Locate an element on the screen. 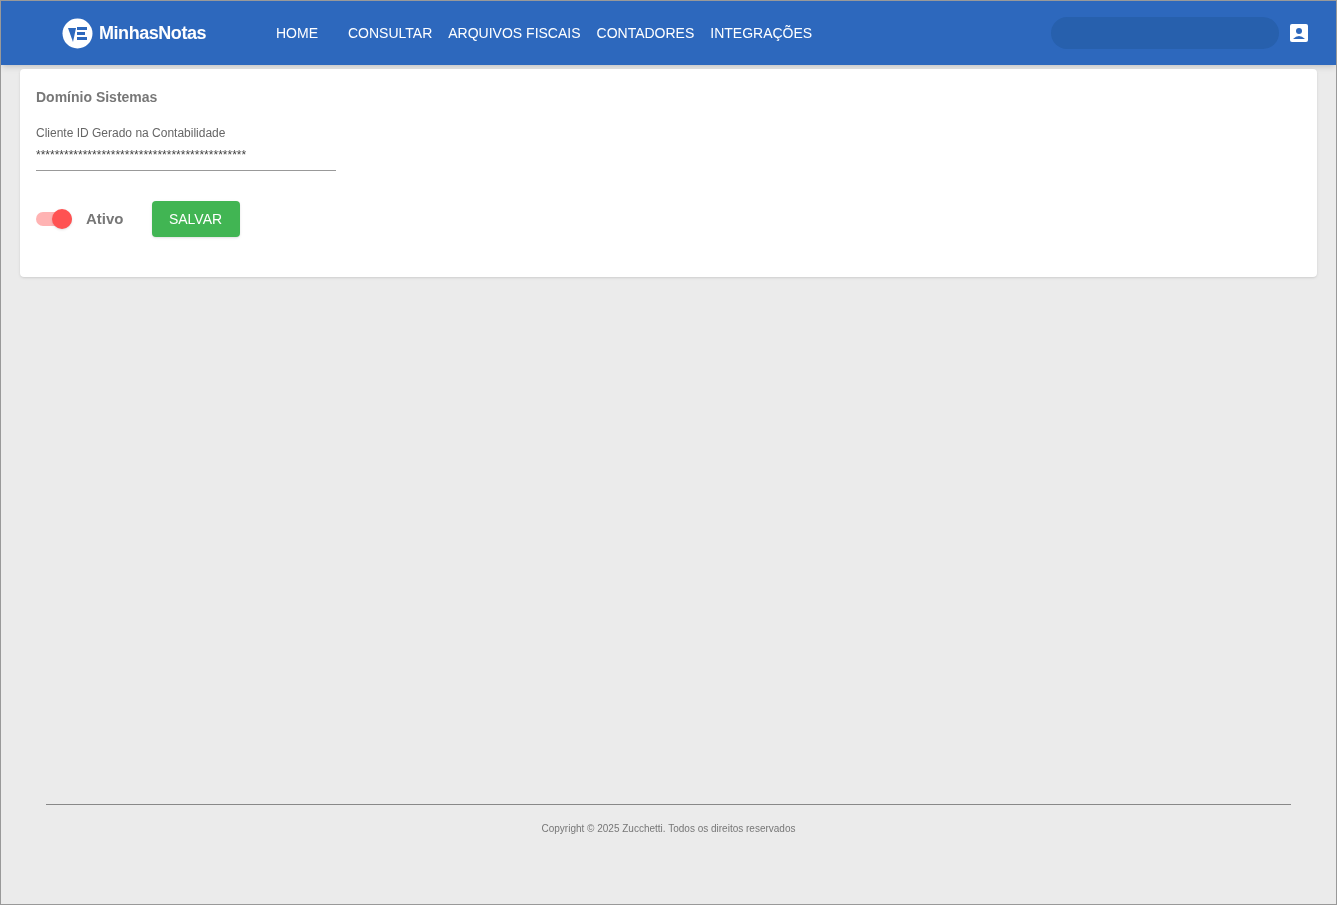 The image size is (1337, 905). toggle-label: Ativo is located at coordinates (105, 218).